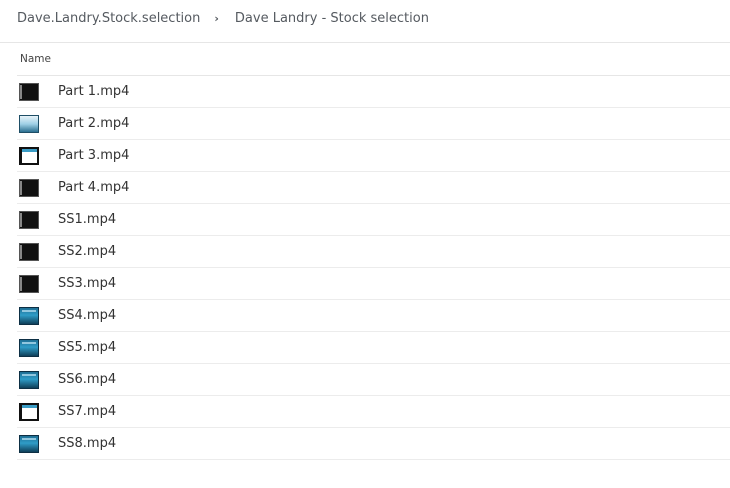 The image size is (730, 488). What do you see at coordinates (373, 59) in the screenshot?
I see `column-header-name: Name` at bounding box center [373, 59].